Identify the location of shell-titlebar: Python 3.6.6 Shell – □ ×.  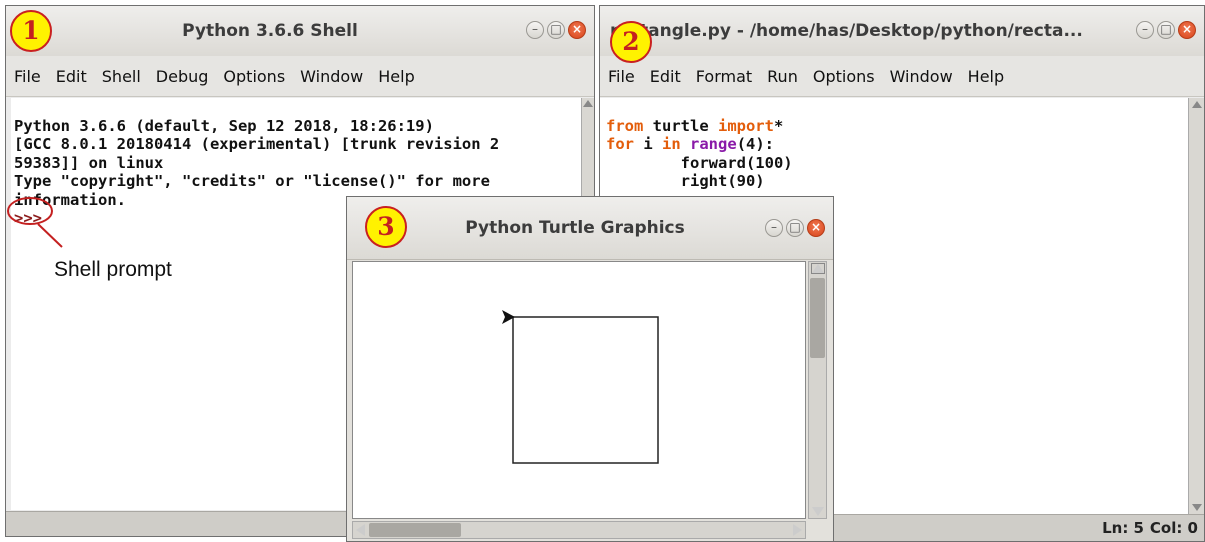
(300, 31).